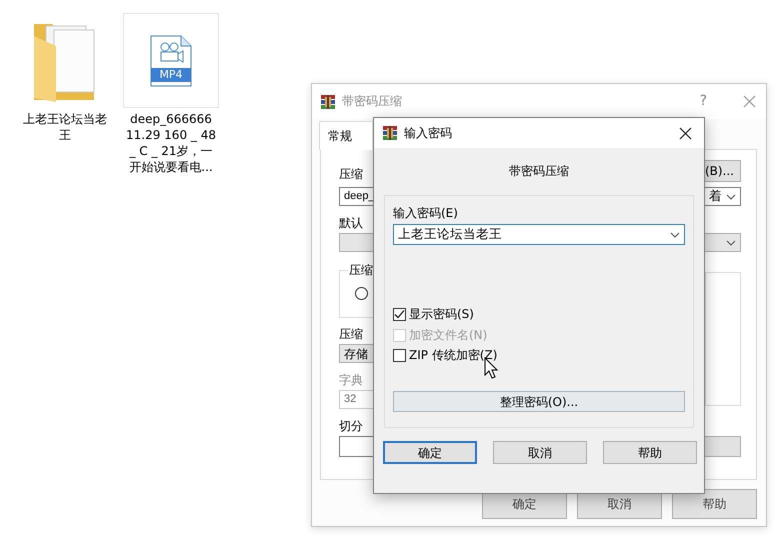 This screenshot has height=539, width=784. Describe the element at coordinates (425, 213) in the screenshot. I see `field-label: 输入密码(E)` at that location.